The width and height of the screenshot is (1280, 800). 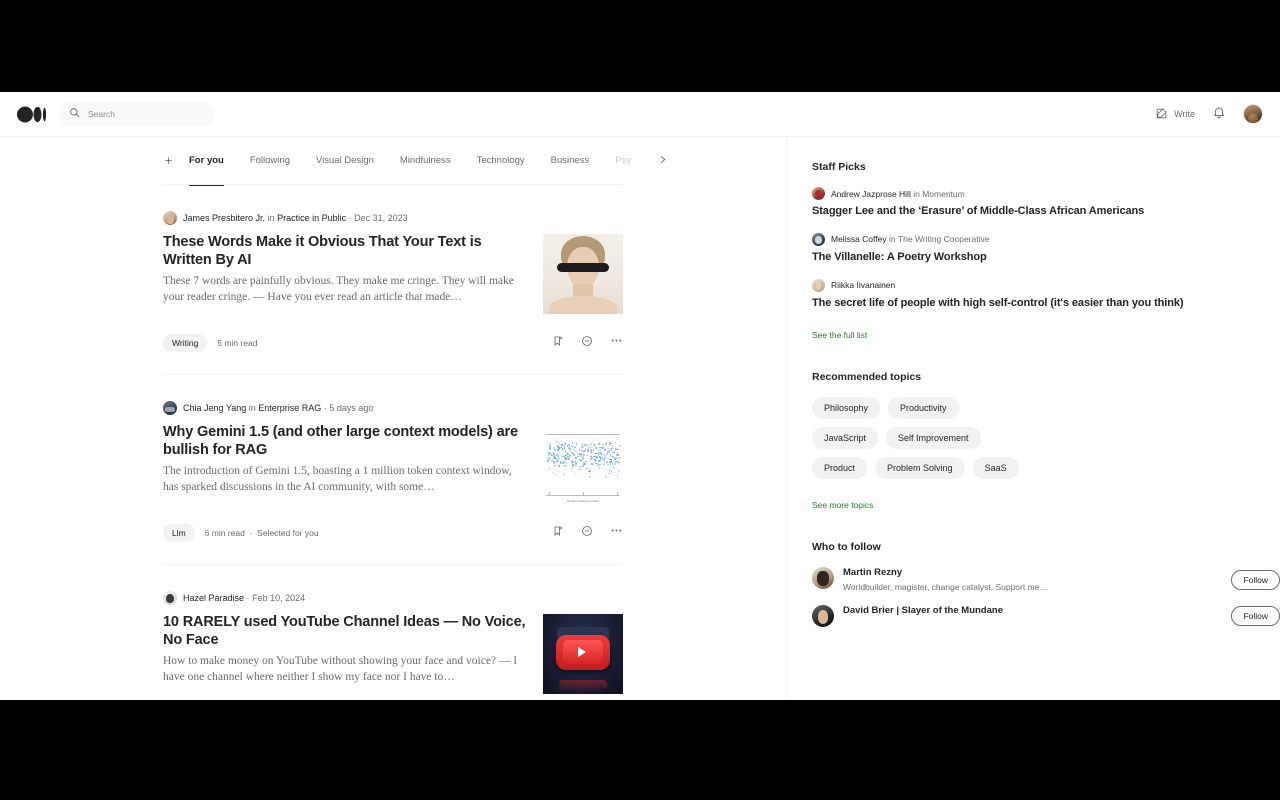 I want to click on article-tag: Llm, so click(x=179, y=533).